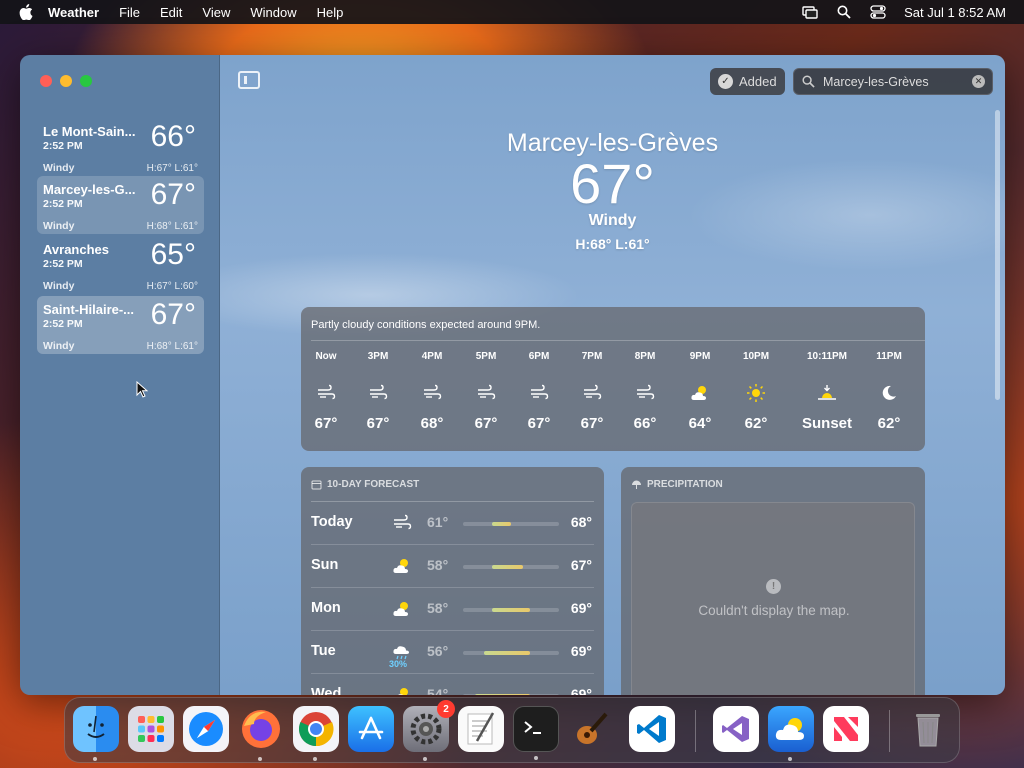 The width and height of the screenshot is (1024, 768). I want to click on menu-edit: Edit, so click(171, 12).